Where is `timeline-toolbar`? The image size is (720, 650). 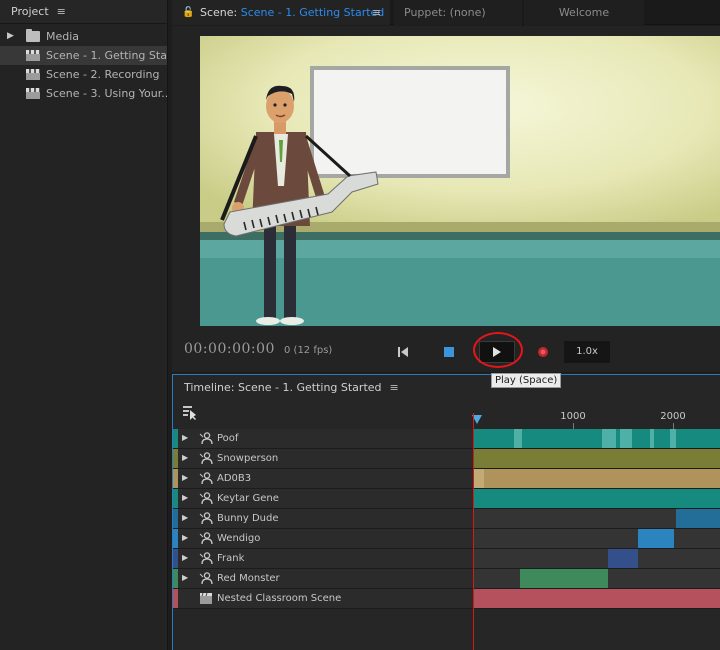
timeline-toolbar is located at coordinates (323, 415).